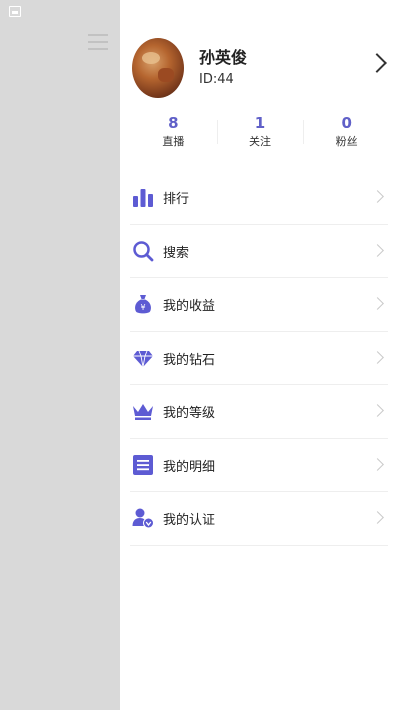  Describe the element at coordinates (143, 250) in the screenshot. I see `search-icon` at that location.